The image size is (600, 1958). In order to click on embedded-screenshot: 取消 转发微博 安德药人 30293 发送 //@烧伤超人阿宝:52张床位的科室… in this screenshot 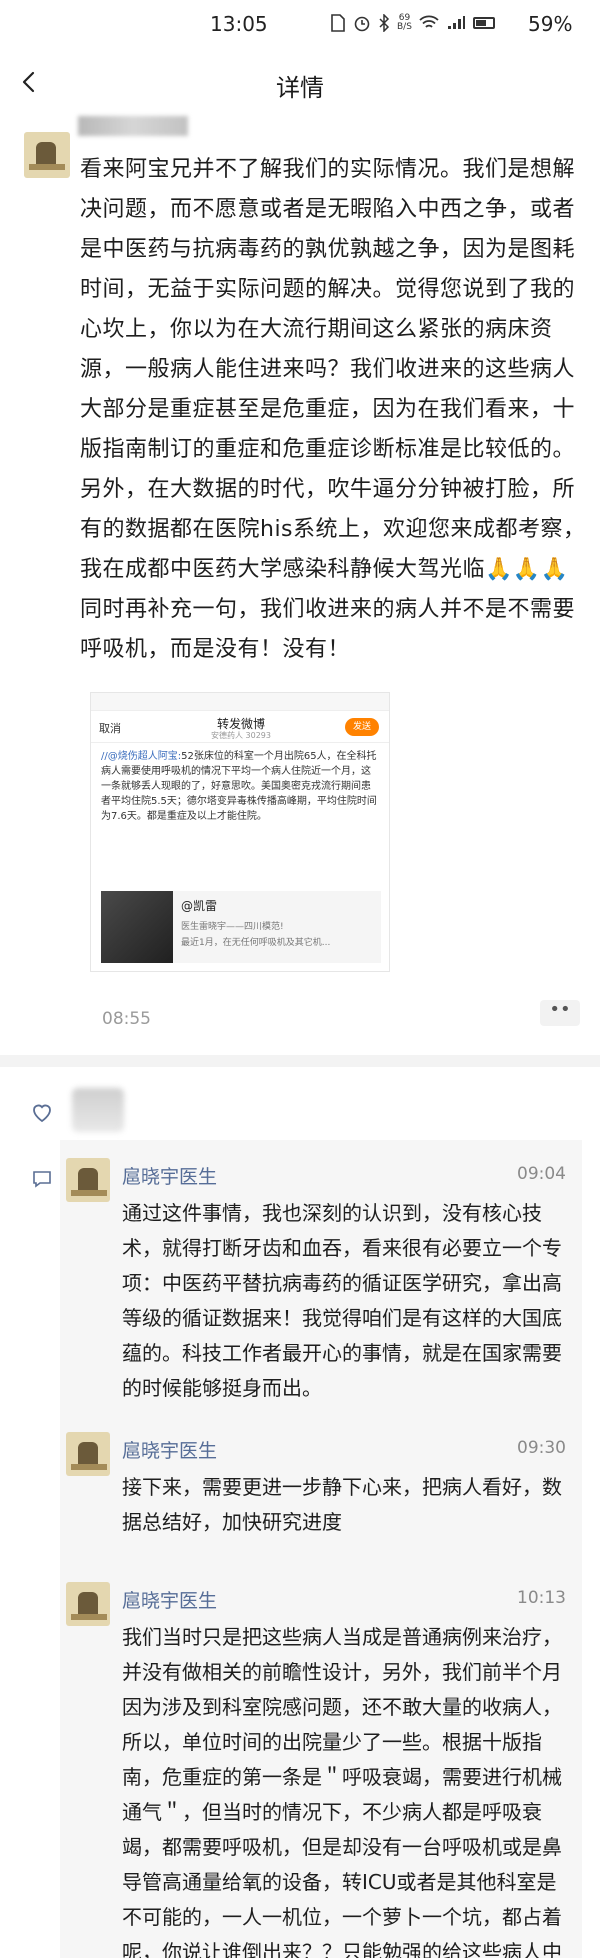, I will do `click(240, 832)`.